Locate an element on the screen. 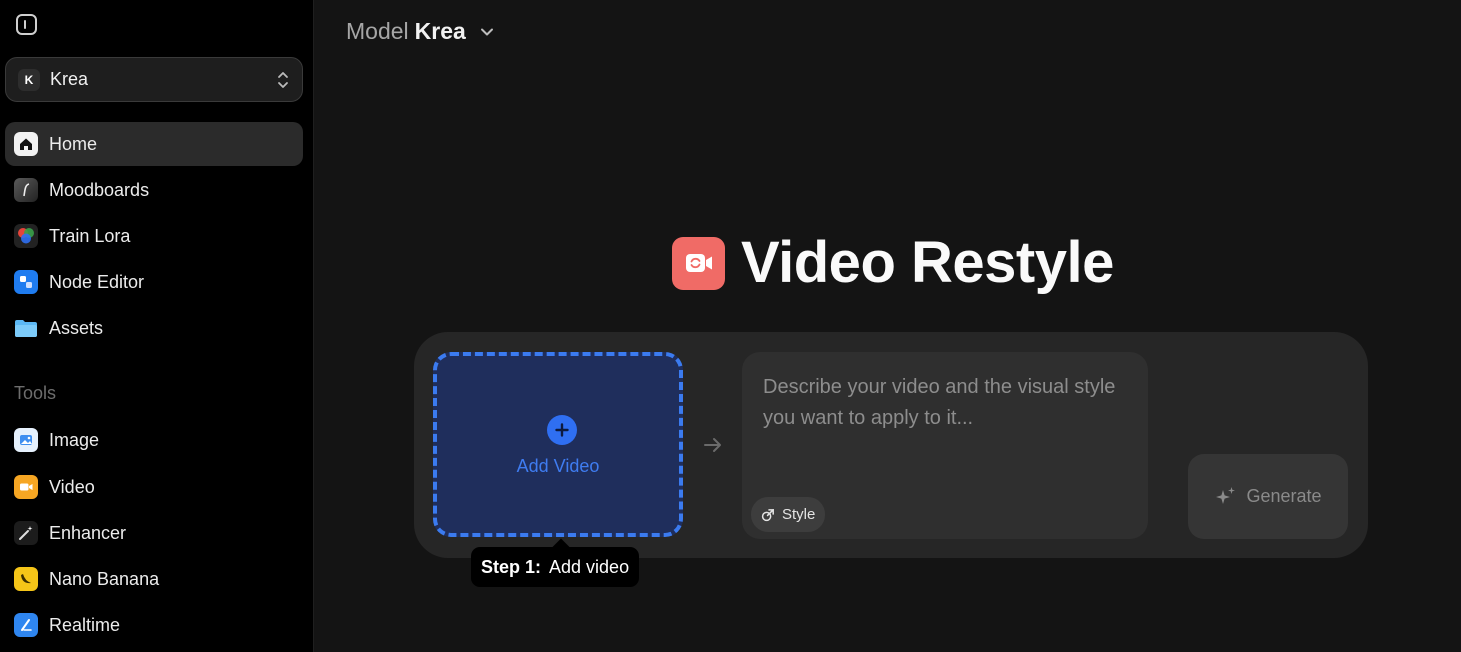  sidebar-item-label: Assets is located at coordinates (76, 327).